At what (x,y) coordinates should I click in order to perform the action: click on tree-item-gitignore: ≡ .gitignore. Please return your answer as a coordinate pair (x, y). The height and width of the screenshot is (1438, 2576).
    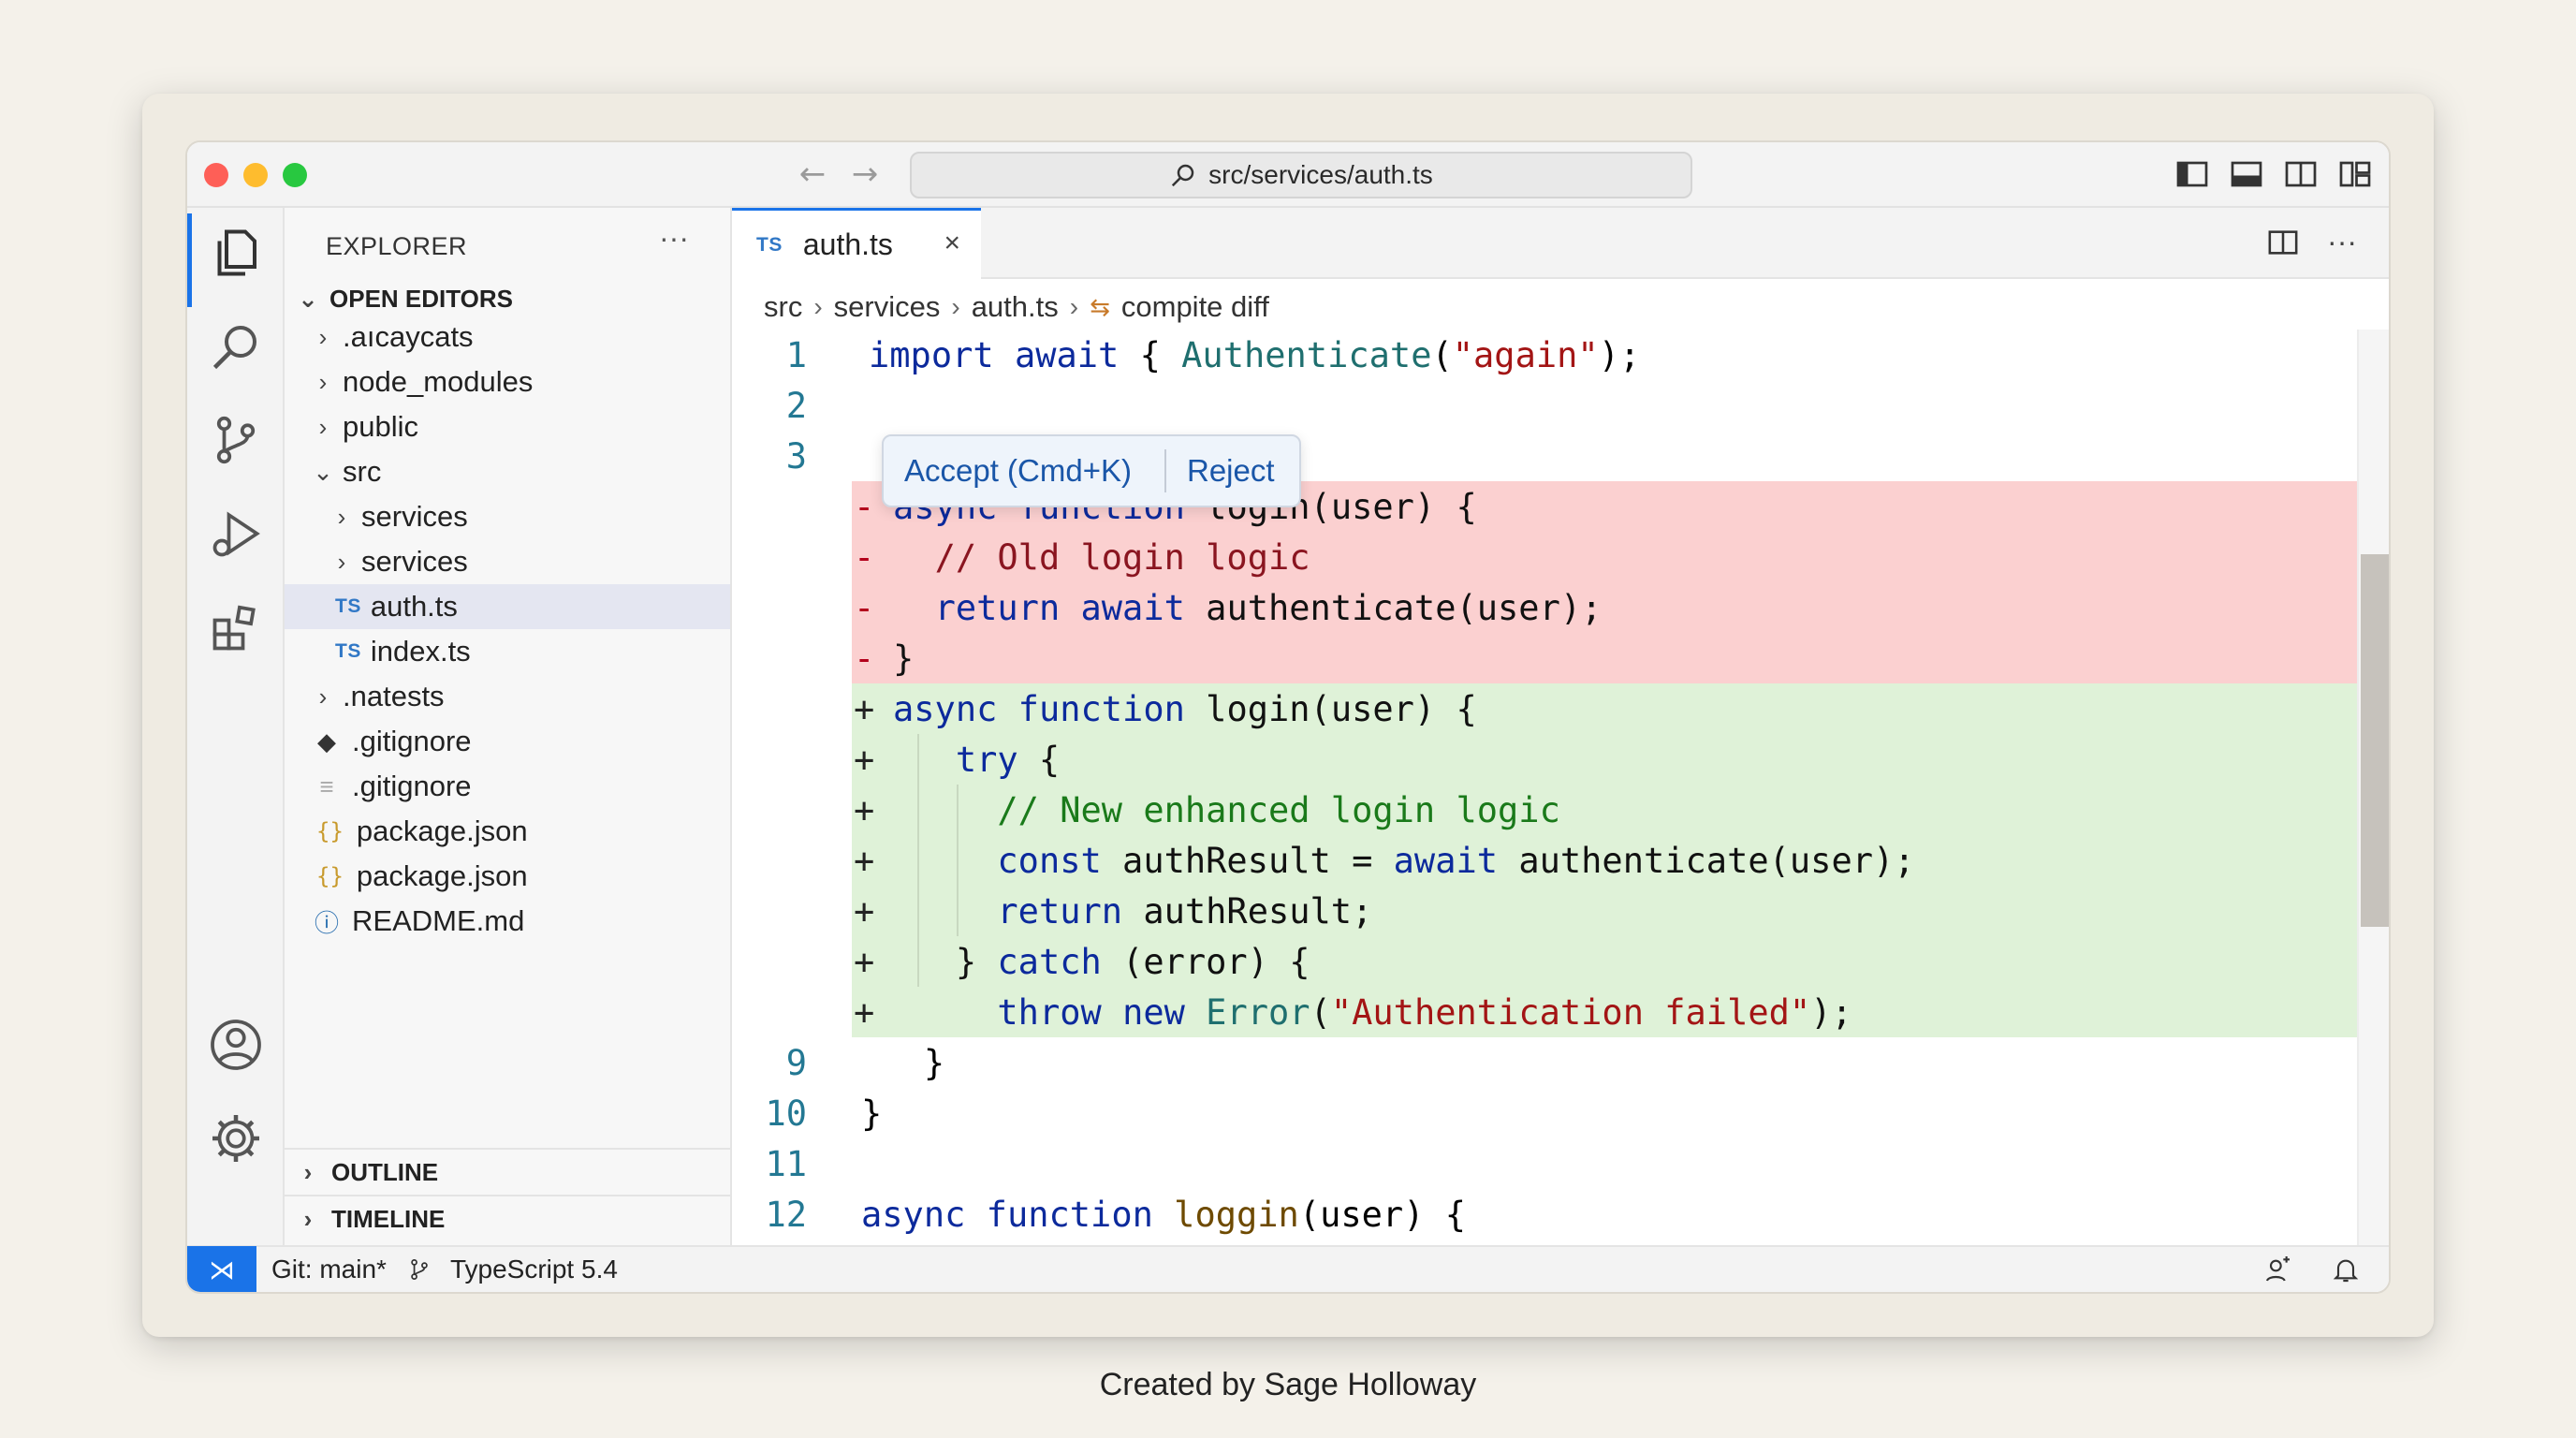
    Looking at the image, I should click on (507, 786).